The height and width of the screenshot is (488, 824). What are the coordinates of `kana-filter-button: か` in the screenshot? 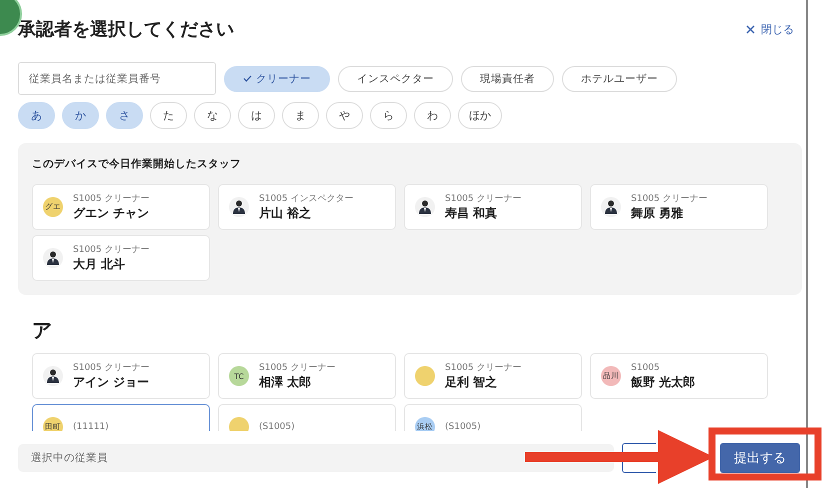 It's located at (80, 115).